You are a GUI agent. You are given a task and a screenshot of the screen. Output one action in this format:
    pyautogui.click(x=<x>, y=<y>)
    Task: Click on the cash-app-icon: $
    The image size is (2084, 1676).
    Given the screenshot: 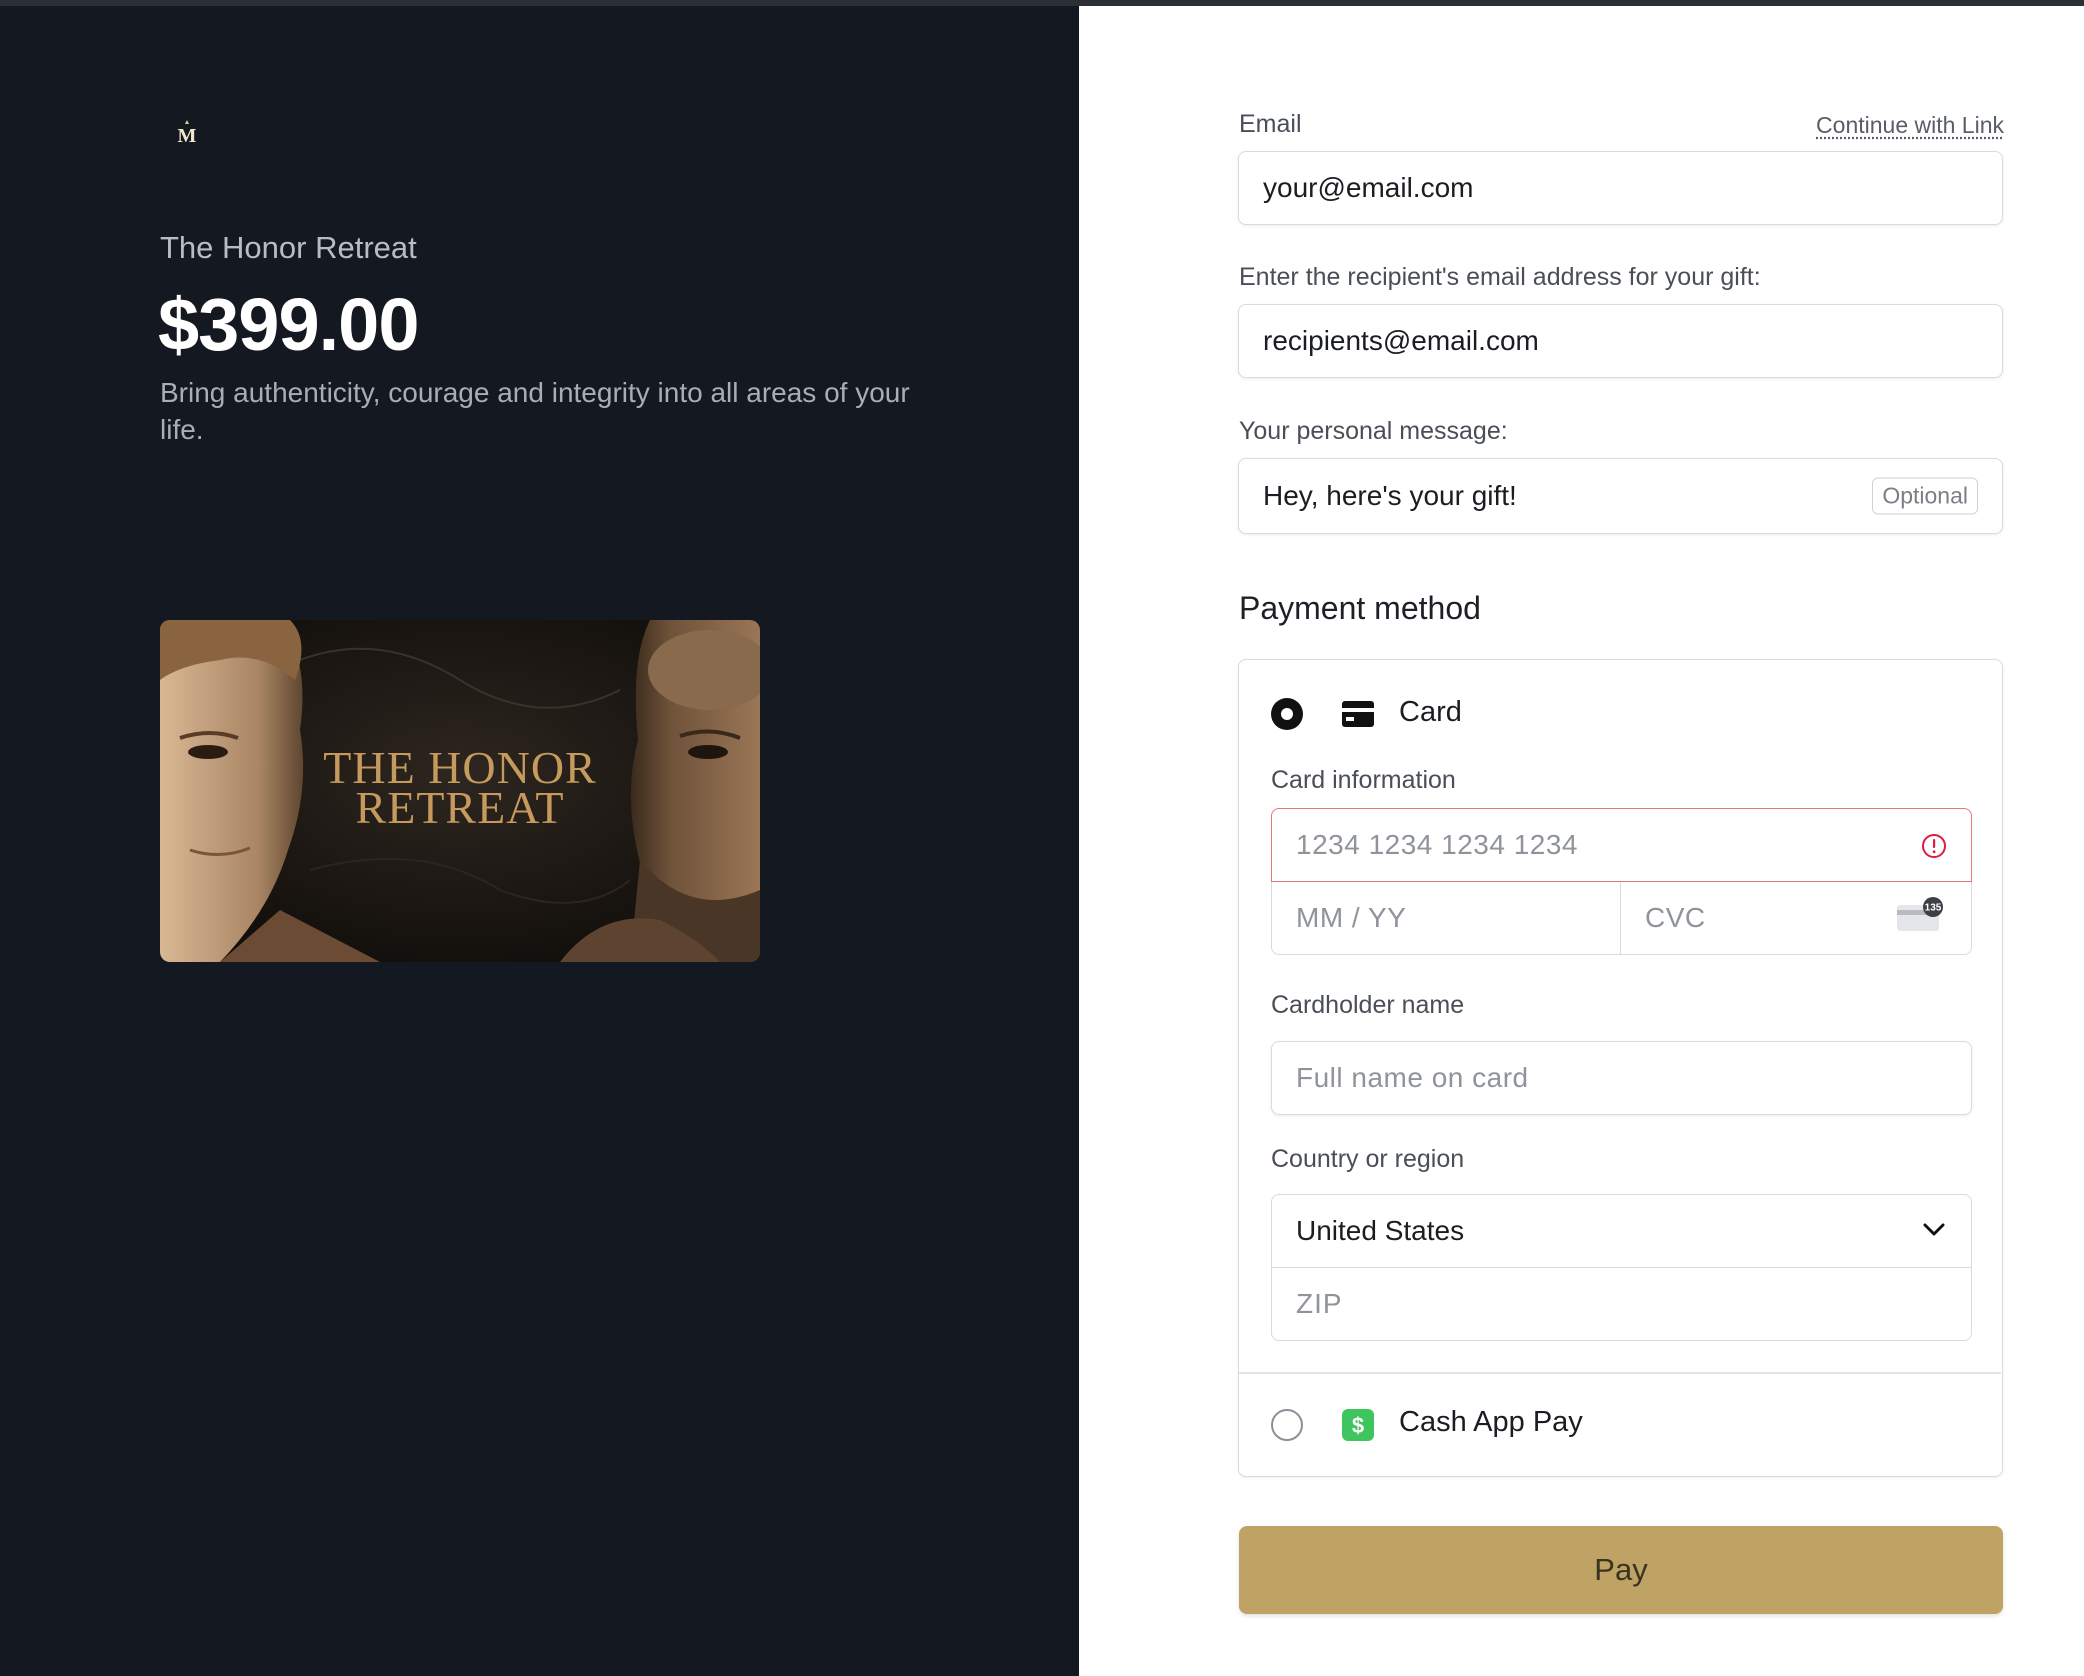 What is the action you would take?
    pyautogui.click(x=1358, y=1425)
    